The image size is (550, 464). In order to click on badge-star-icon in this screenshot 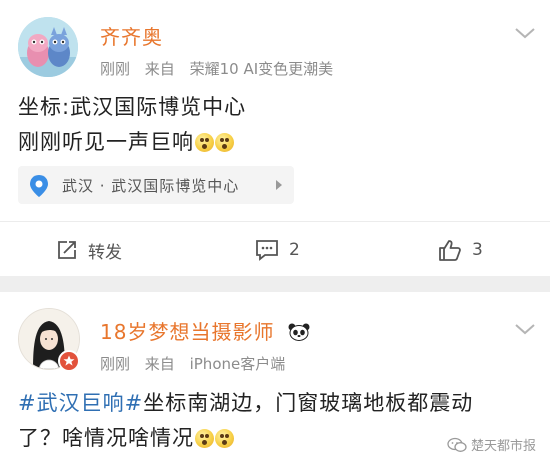, I will do `click(69, 360)`.